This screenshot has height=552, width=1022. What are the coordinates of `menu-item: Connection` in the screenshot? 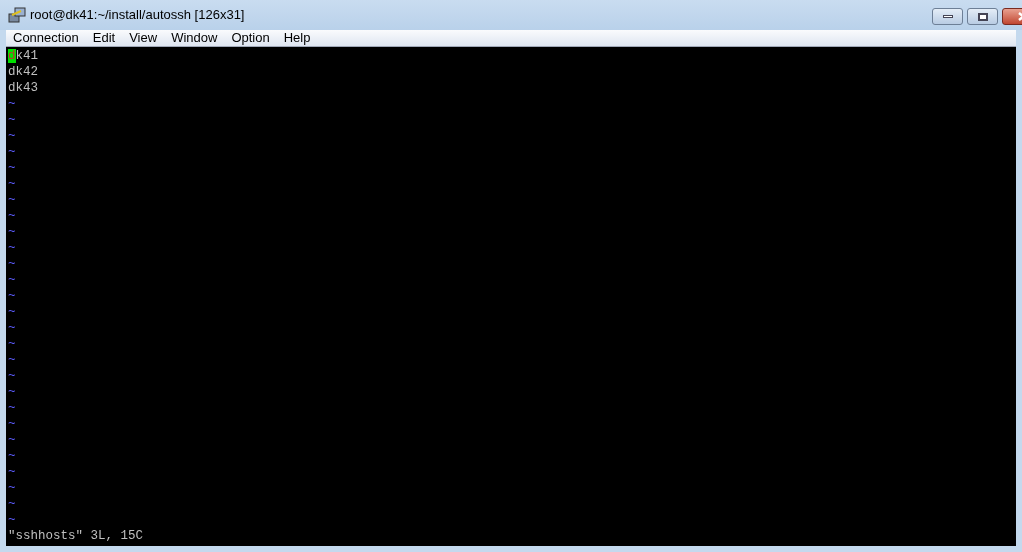 It's located at (46, 38).